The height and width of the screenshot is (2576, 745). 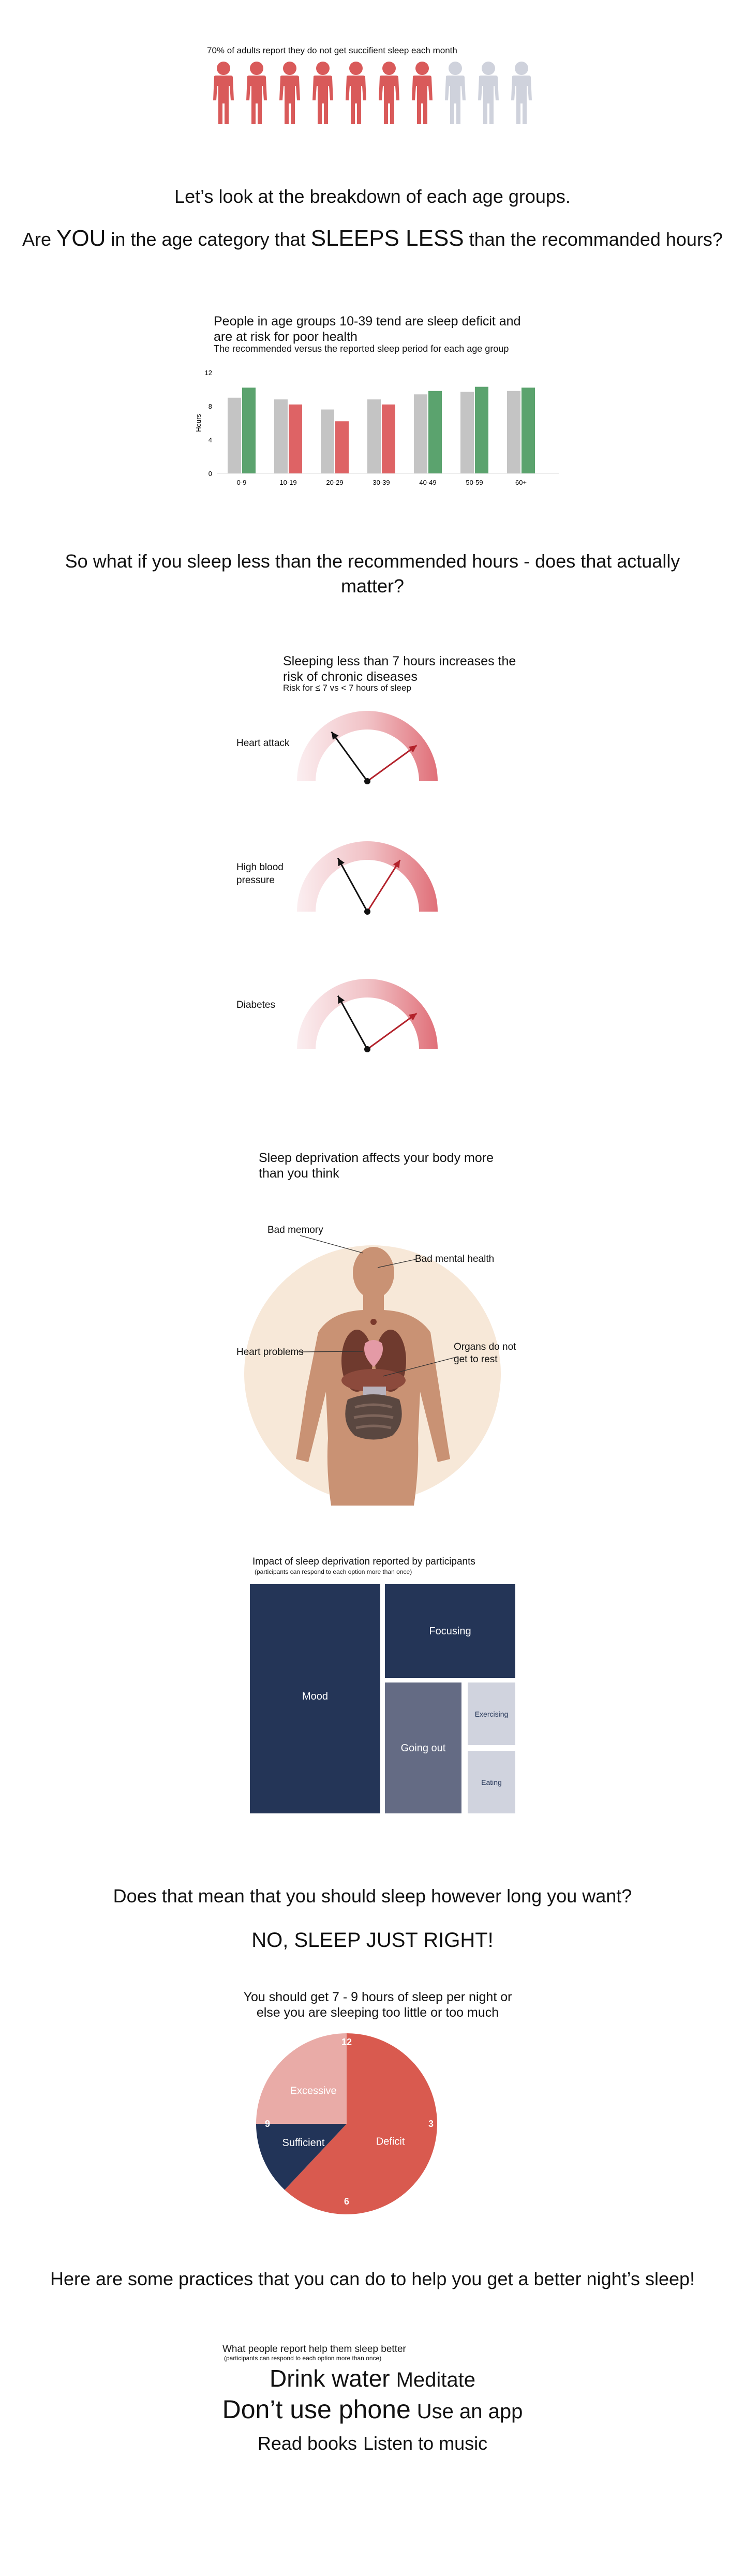 What do you see at coordinates (268, 2124) in the screenshot?
I see `pie-clock-label: 9` at bounding box center [268, 2124].